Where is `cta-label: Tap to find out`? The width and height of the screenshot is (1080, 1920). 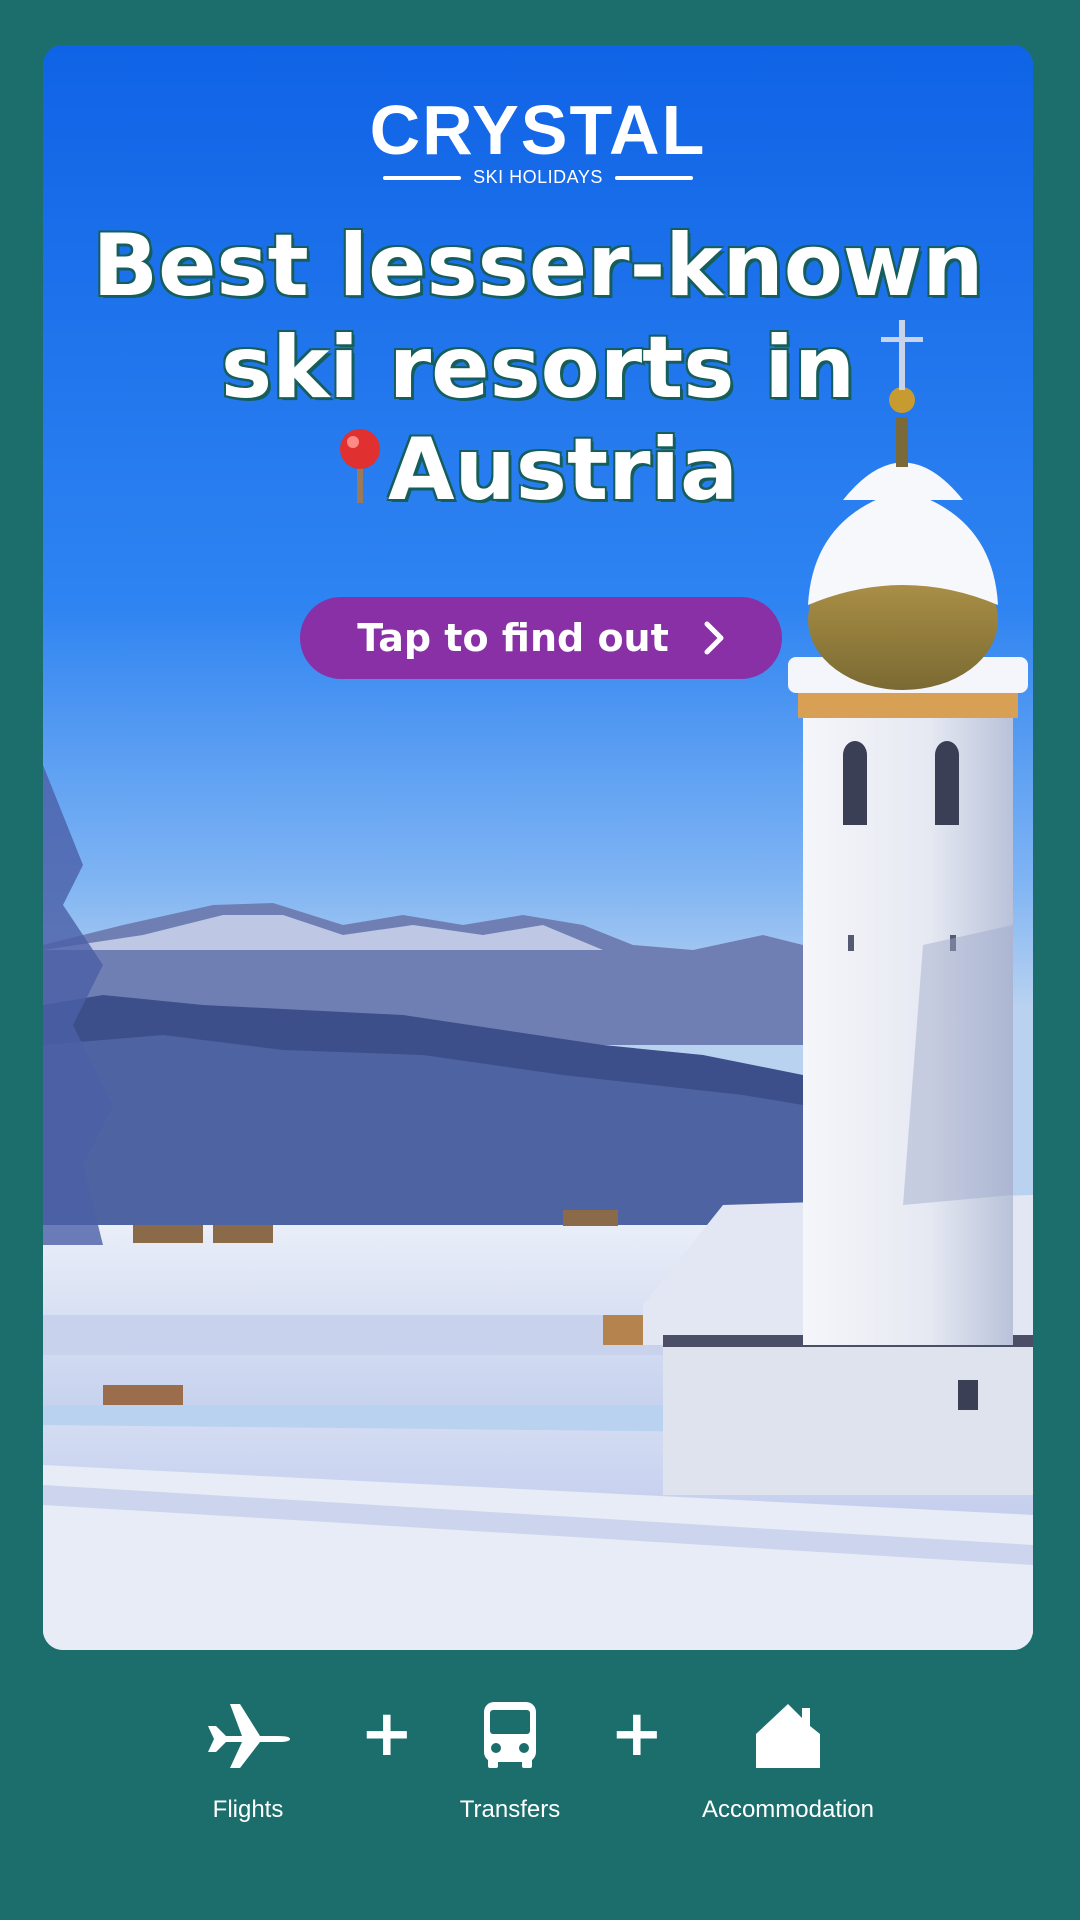
cta-label: Tap to find out is located at coordinates (513, 638).